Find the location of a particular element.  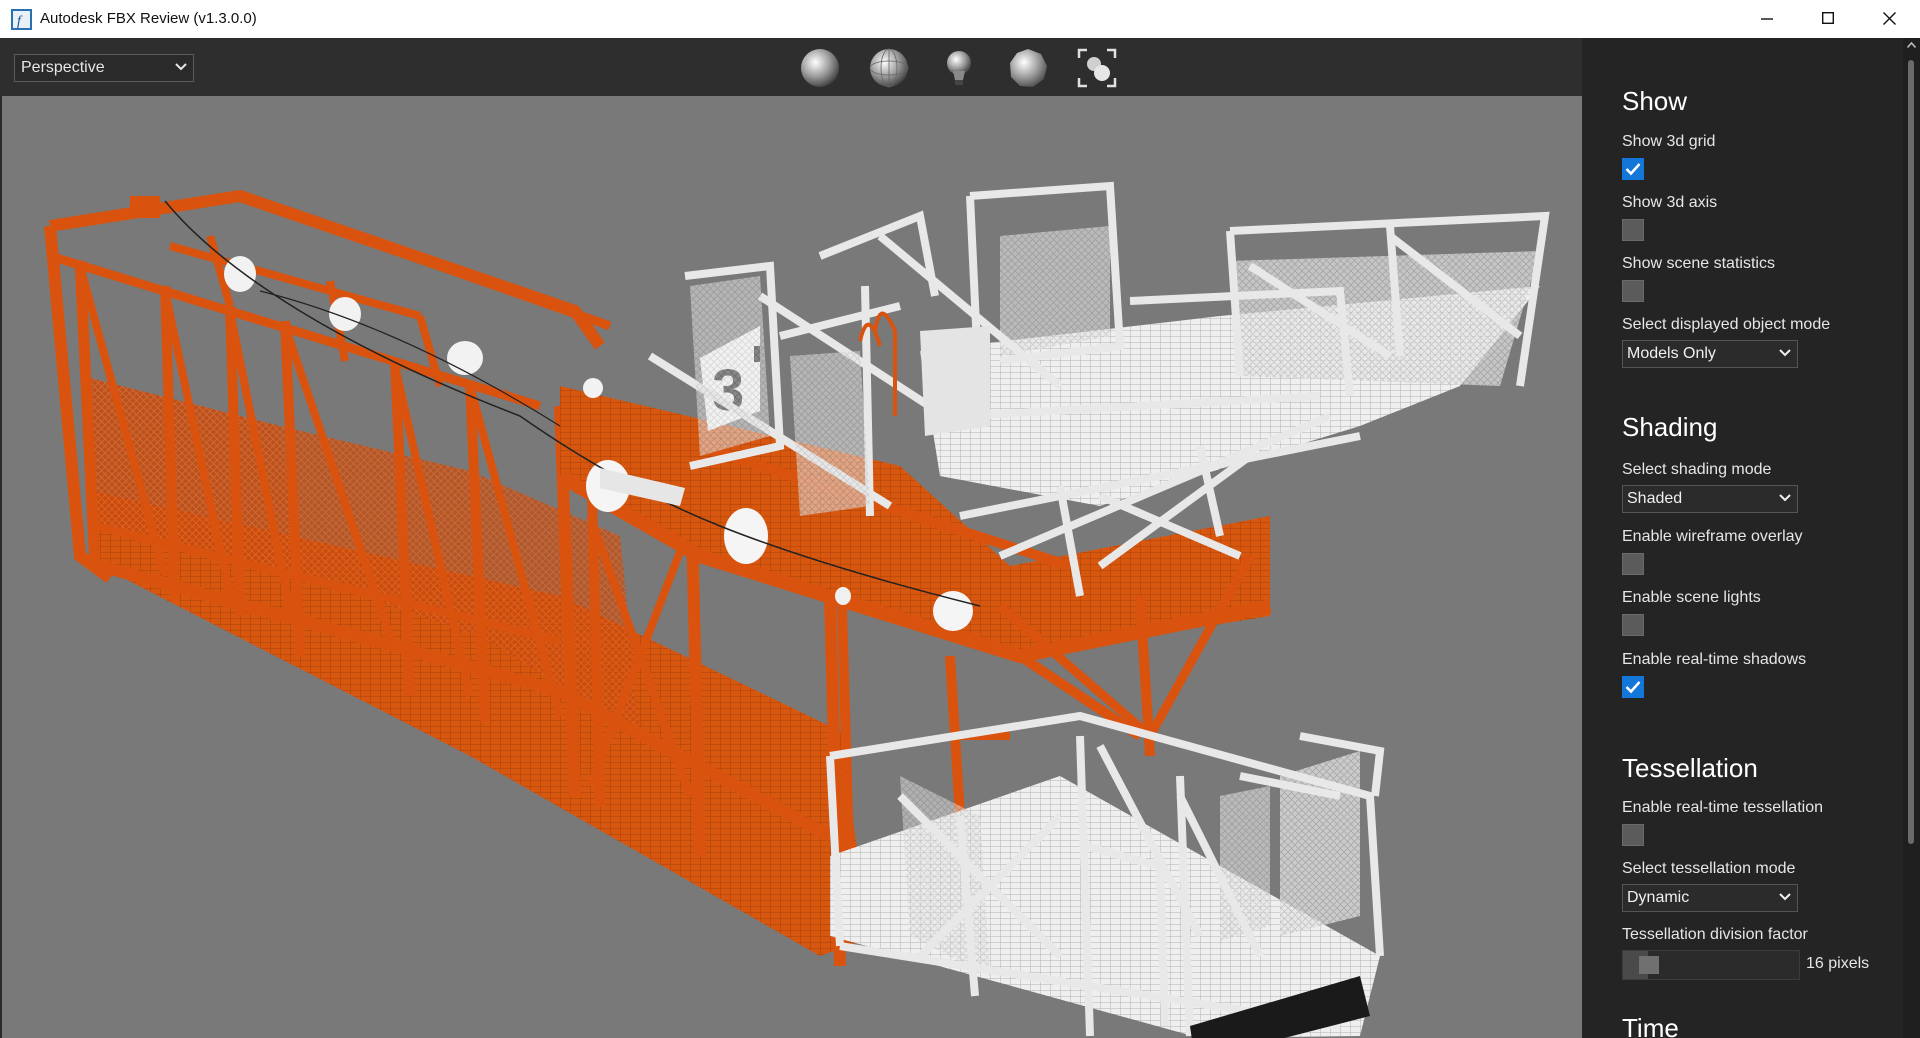

tessellation-enable-label: Enable real-time tessellation is located at coordinates (1722, 807).